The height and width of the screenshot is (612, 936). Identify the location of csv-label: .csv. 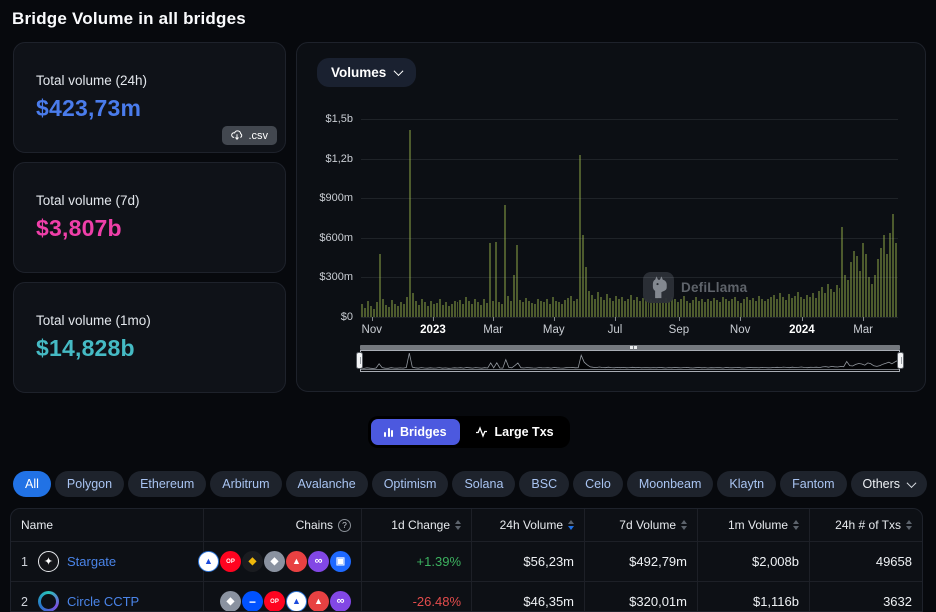
(258, 135).